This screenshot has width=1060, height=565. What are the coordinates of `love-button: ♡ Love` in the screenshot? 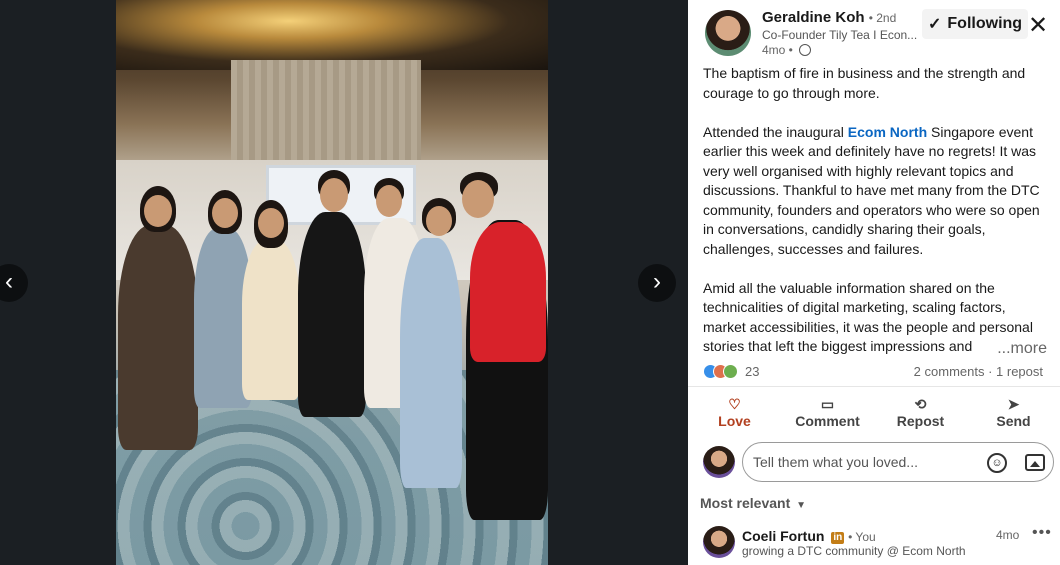 It's located at (734, 411).